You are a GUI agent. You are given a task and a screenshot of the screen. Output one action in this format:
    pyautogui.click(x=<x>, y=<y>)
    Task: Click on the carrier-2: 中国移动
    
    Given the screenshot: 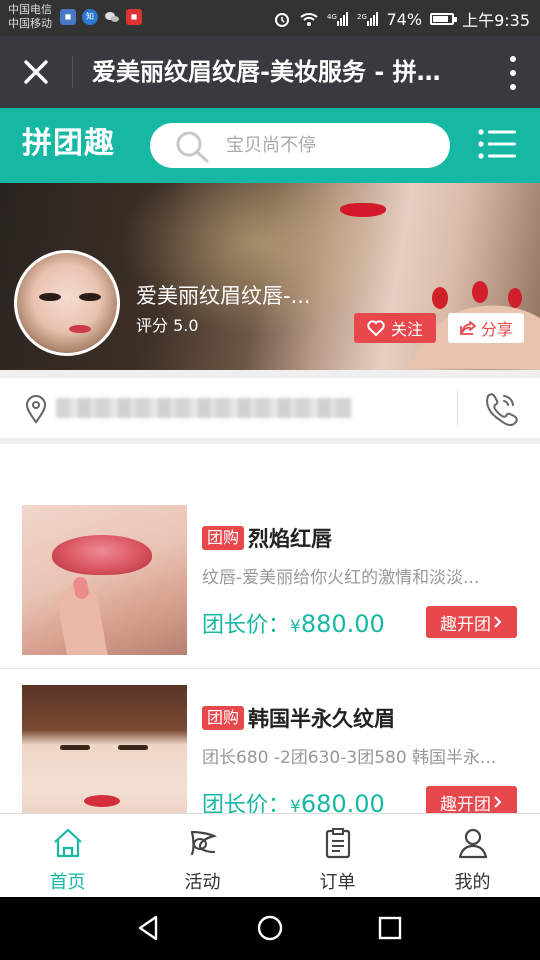 What is the action you would take?
    pyautogui.click(x=30, y=23)
    